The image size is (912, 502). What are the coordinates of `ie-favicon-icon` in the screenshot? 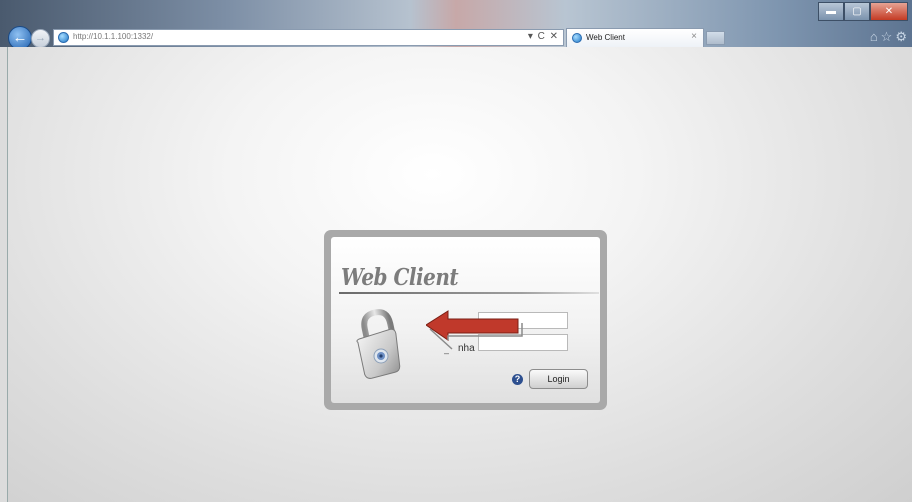 It's located at (63, 37).